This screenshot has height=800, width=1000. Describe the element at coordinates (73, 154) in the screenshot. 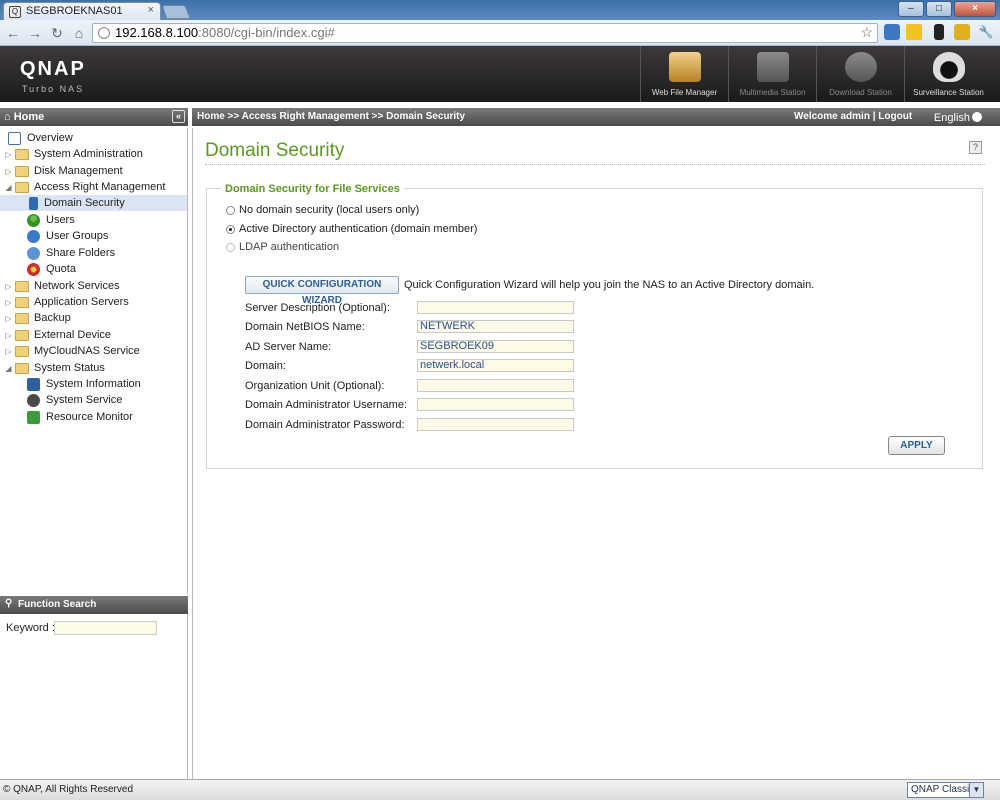

I see `sidebar-item-system-administration: ▷ System Administration` at that location.